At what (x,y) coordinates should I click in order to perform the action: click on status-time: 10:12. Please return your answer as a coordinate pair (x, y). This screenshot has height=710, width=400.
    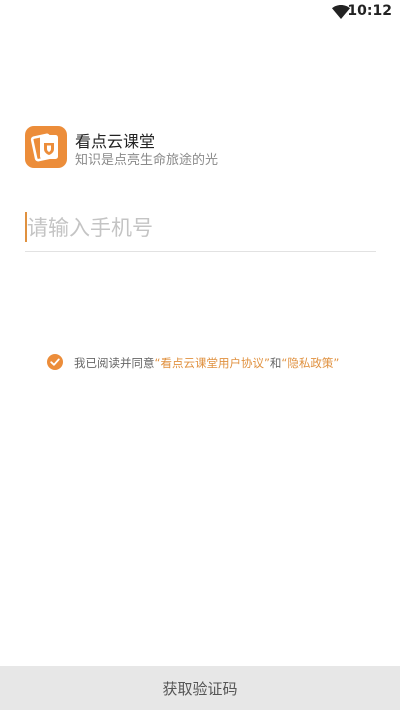
    Looking at the image, I should click on (369, 11).